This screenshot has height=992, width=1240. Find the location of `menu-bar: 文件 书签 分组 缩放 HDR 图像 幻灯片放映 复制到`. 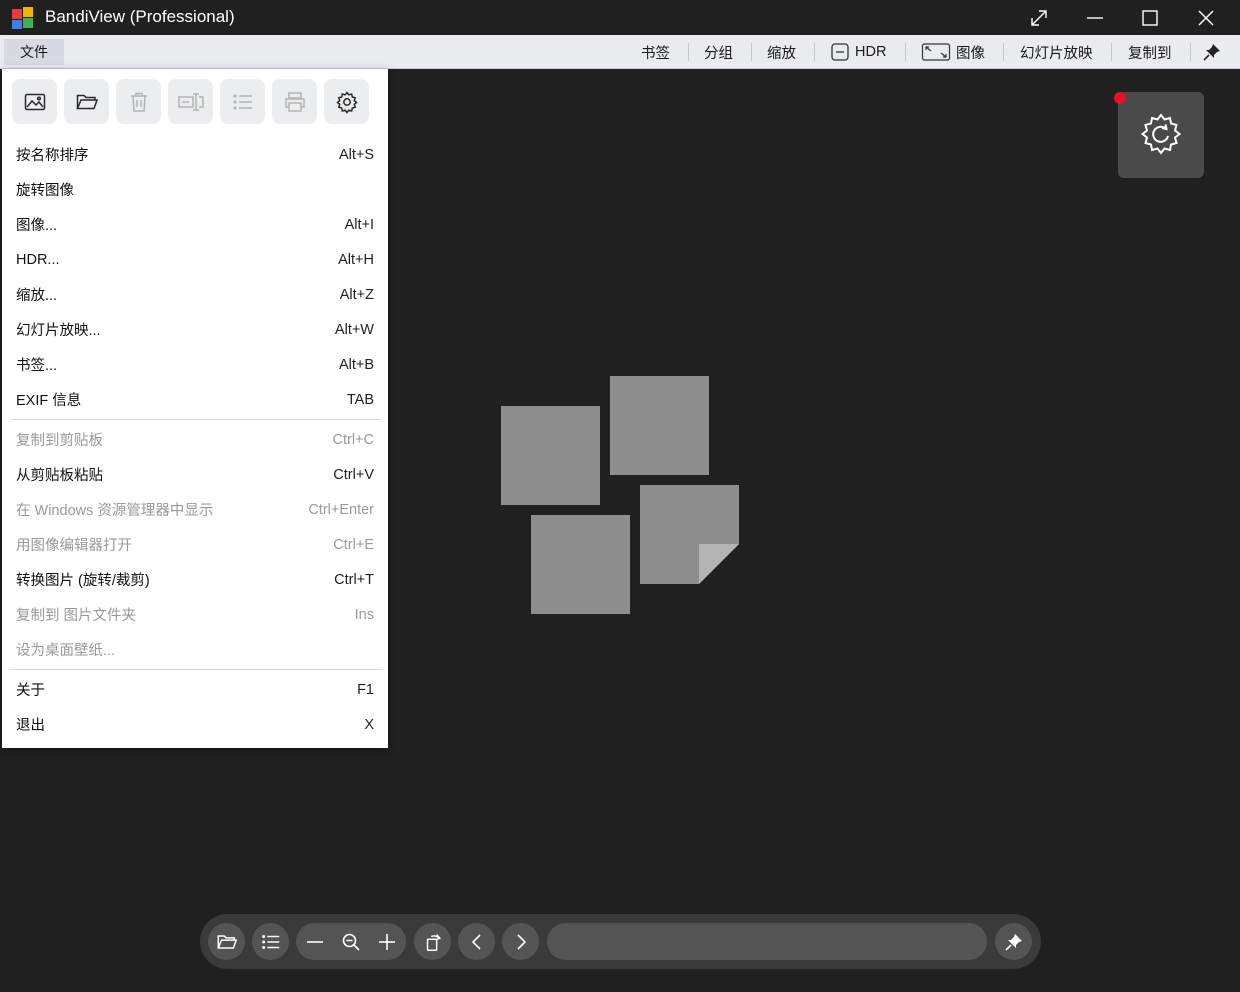

menu-bar: 文件 书签 分组 缩放 HDR 图像 幻灯片放映 复制到 is located at coordinates (620, 52).